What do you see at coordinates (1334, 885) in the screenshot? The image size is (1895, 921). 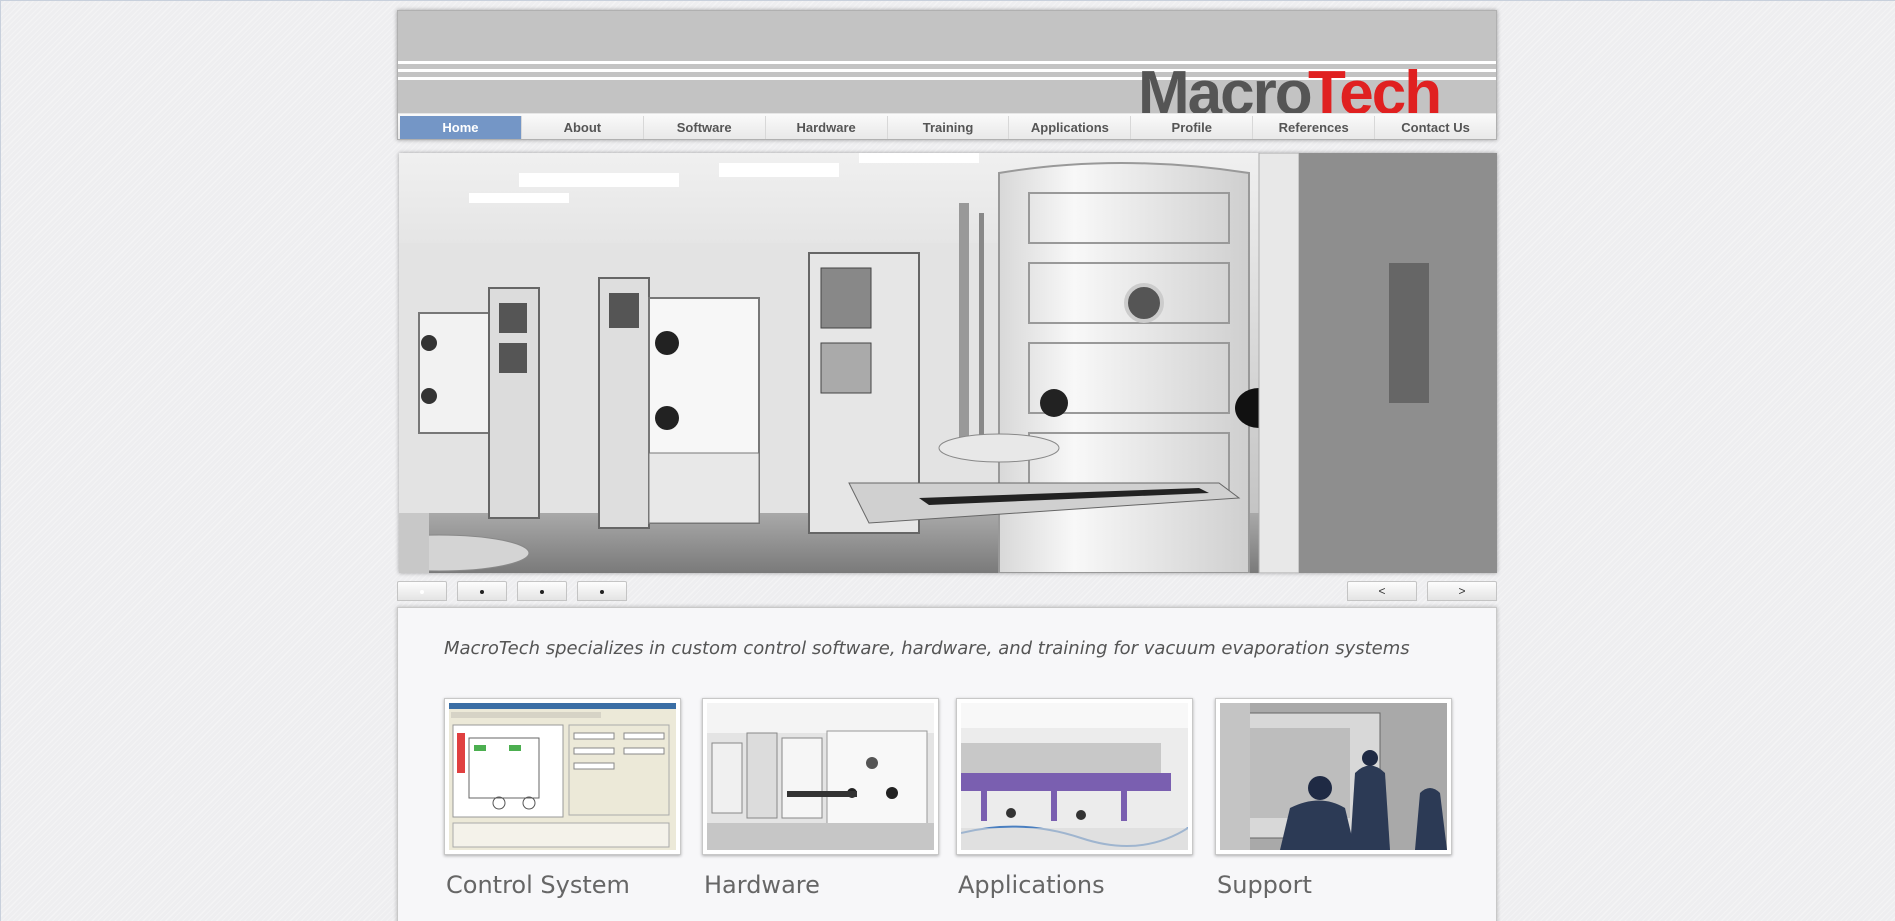 I see `card-title-support: Support` at bounding box center [1334, 885].